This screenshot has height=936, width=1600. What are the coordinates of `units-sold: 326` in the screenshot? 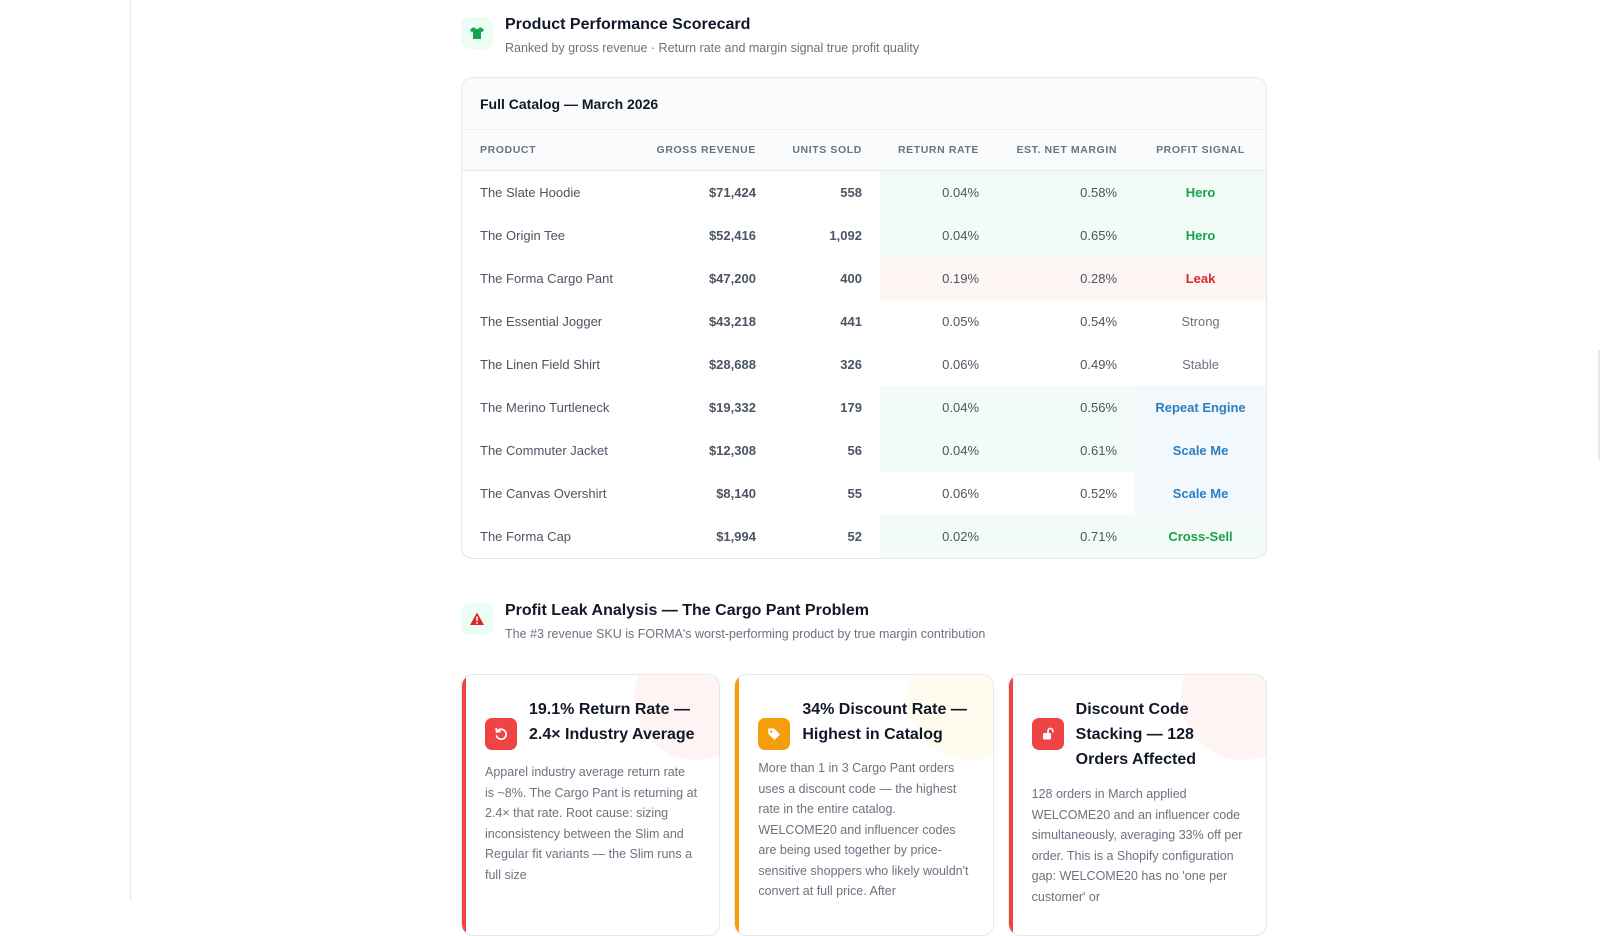 It's located at (851, 364).